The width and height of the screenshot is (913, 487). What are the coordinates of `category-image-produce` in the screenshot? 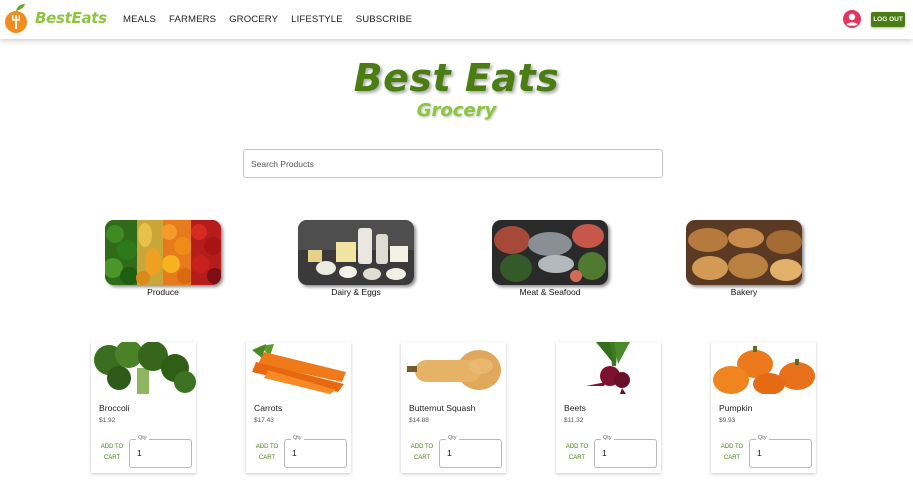 It's located at (163, 252).